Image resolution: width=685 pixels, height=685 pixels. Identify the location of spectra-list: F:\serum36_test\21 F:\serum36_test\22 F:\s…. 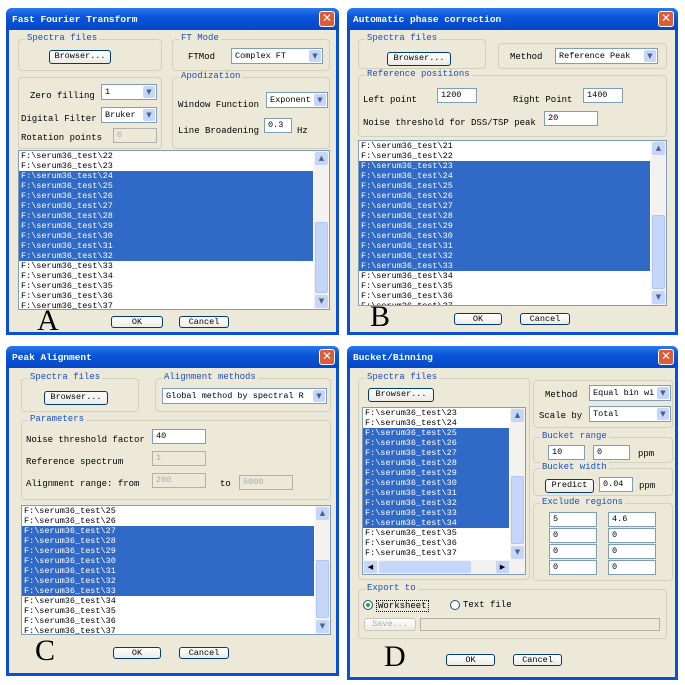
(512, 223).